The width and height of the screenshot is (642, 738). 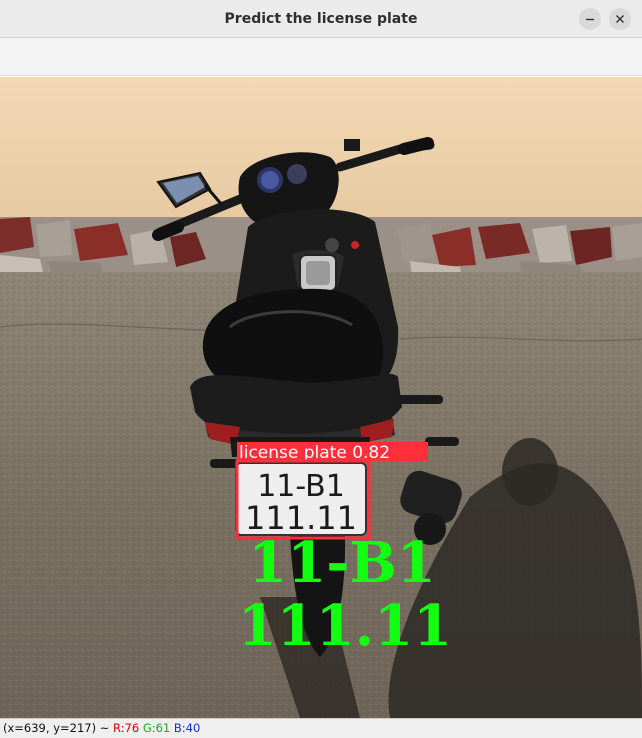 What do you see at coordinates (126, 728) in the screenshot?
I see `status-red-value: R:76` at bounding box center [126, 728].